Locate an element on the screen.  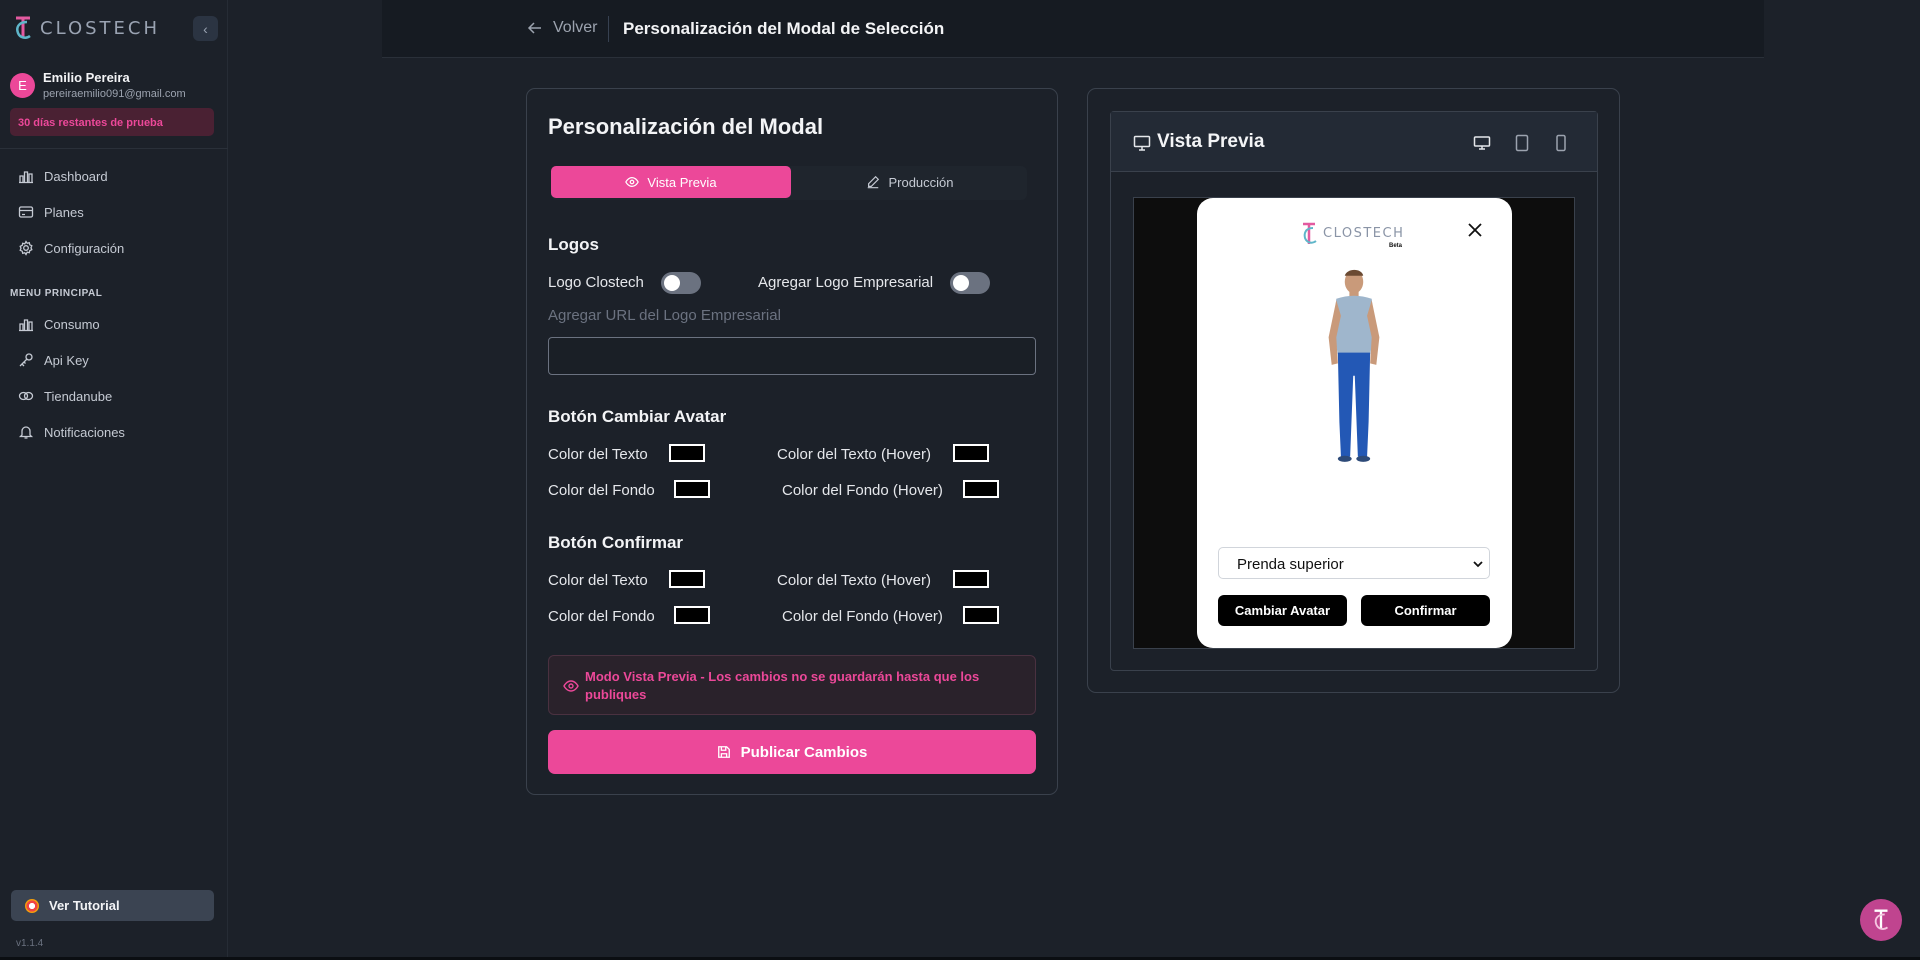
sidebar-item-configuracion: Configuración is located at coordinates (71, 248).